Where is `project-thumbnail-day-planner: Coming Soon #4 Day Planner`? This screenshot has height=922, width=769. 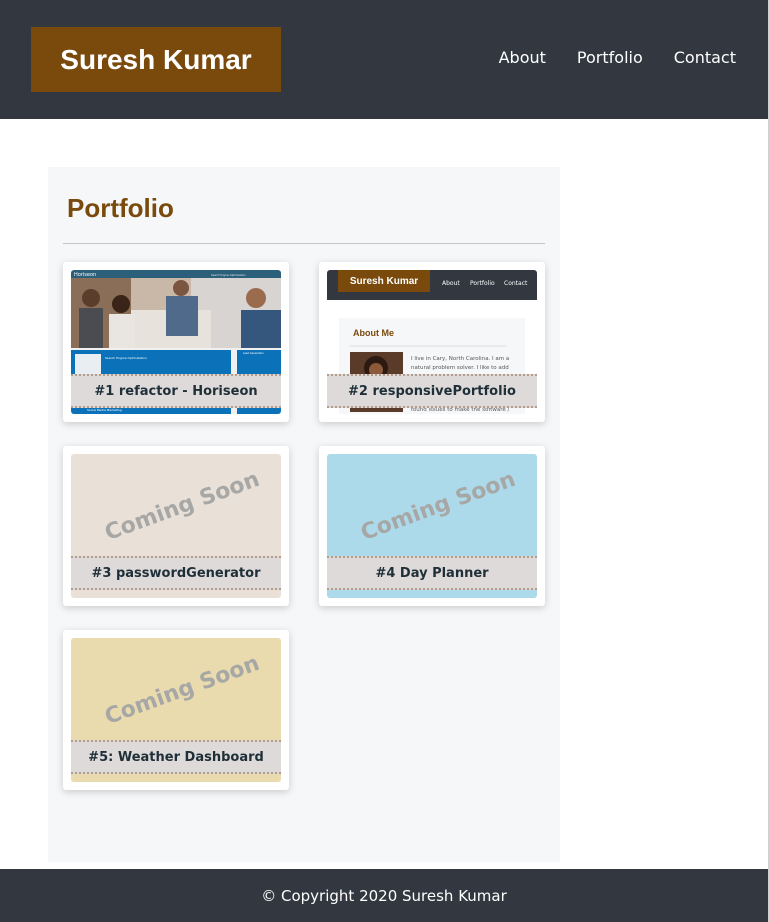
project-thumbnail-day-planner: Coming Soon #4 Day Planner is located at coordinates (432, 526).